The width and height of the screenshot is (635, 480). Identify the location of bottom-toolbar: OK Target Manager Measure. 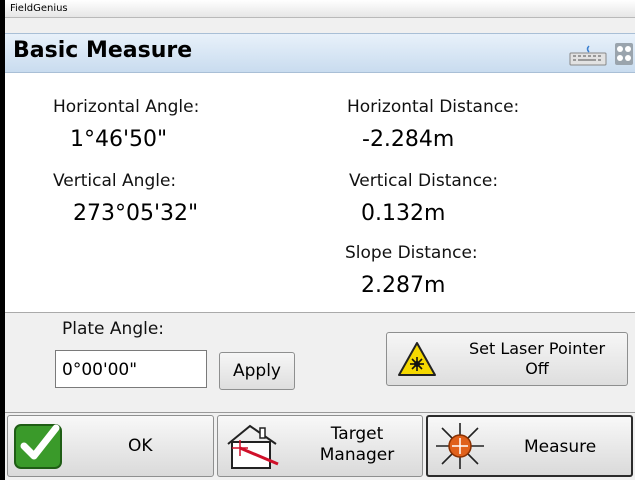
(320, 446).